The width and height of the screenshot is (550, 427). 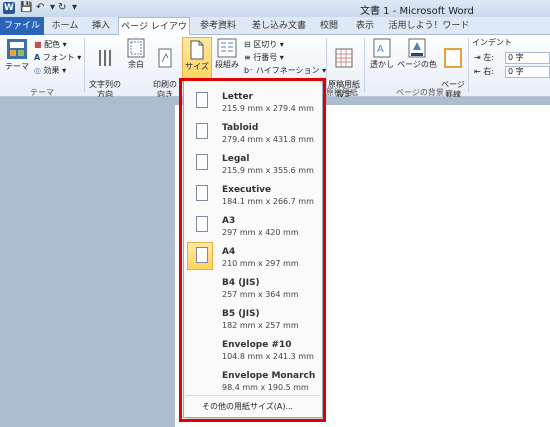 I want to click on paper-size-dimensions: 98.4 mm x 190.5 mm, so click(x=265, y=387).